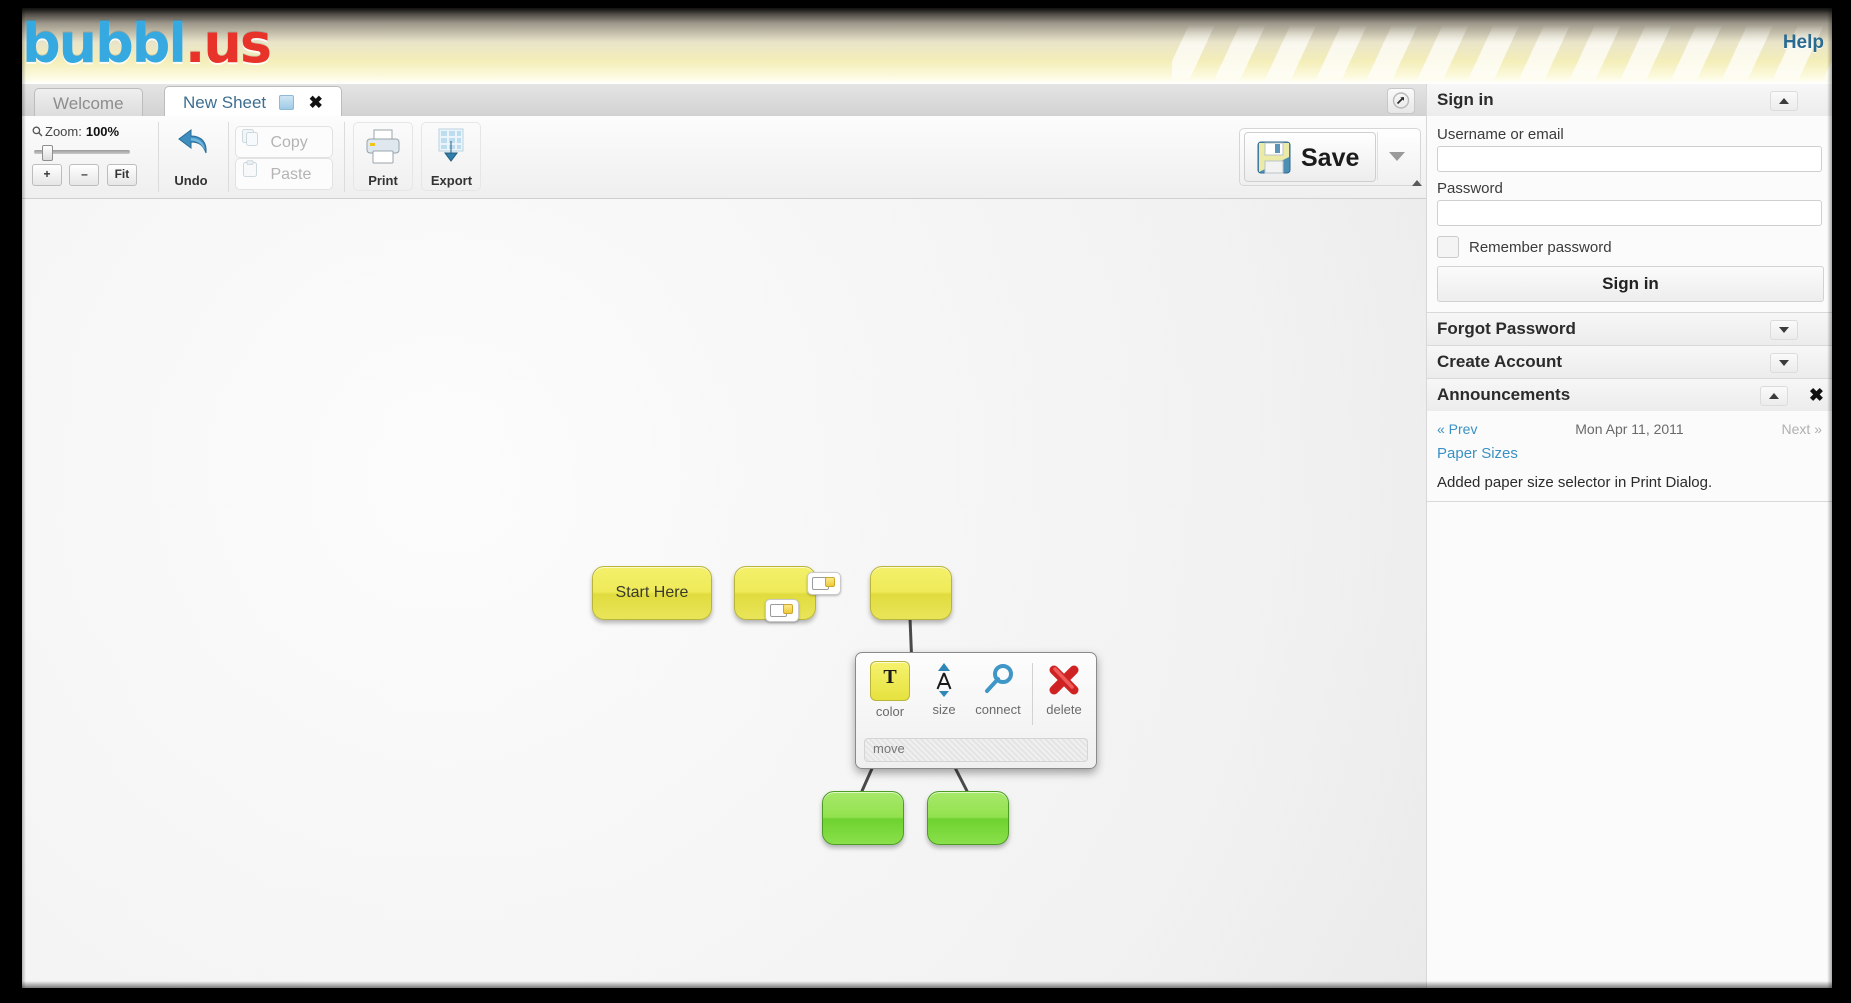 The image size is (1851, 1003). What do you see at coordinates (1630, 284) in the screenshot?
I see `signin-button: Sign in` at bounding box center [1630, 284].